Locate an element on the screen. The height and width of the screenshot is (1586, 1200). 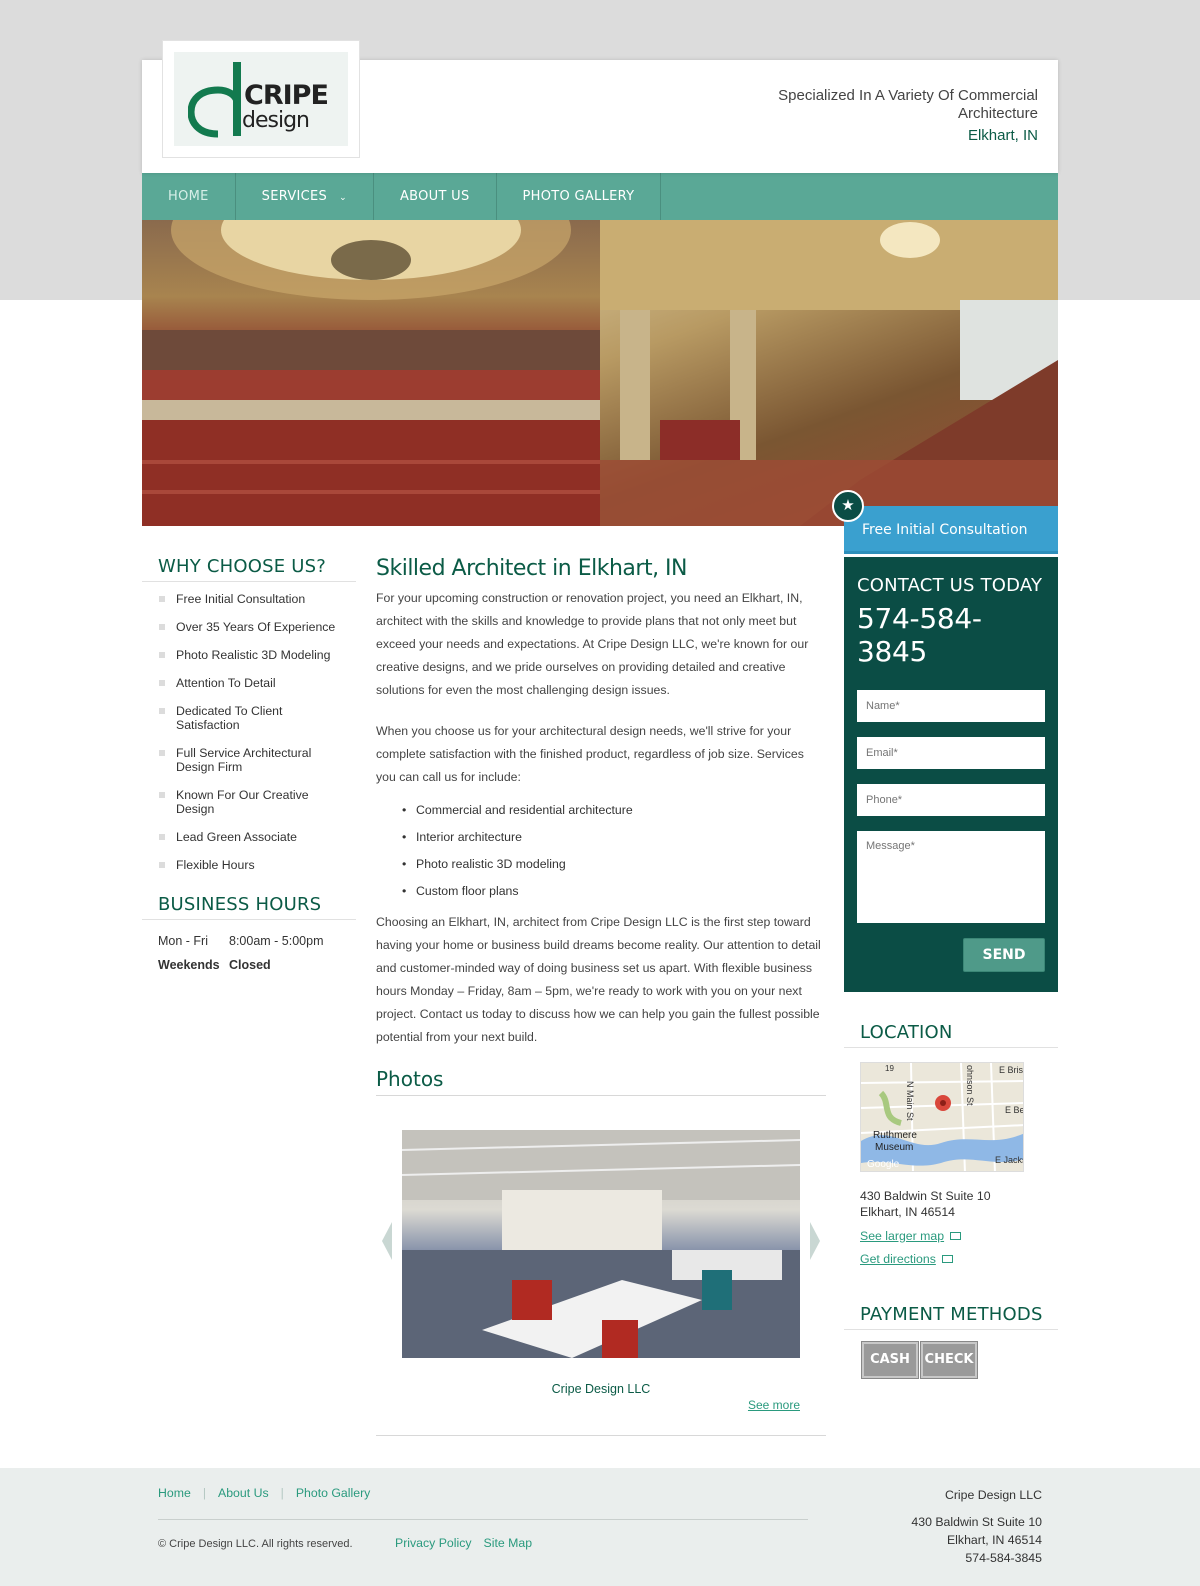
list-item: Lead Green Associate is located at coordinates (249, 837).